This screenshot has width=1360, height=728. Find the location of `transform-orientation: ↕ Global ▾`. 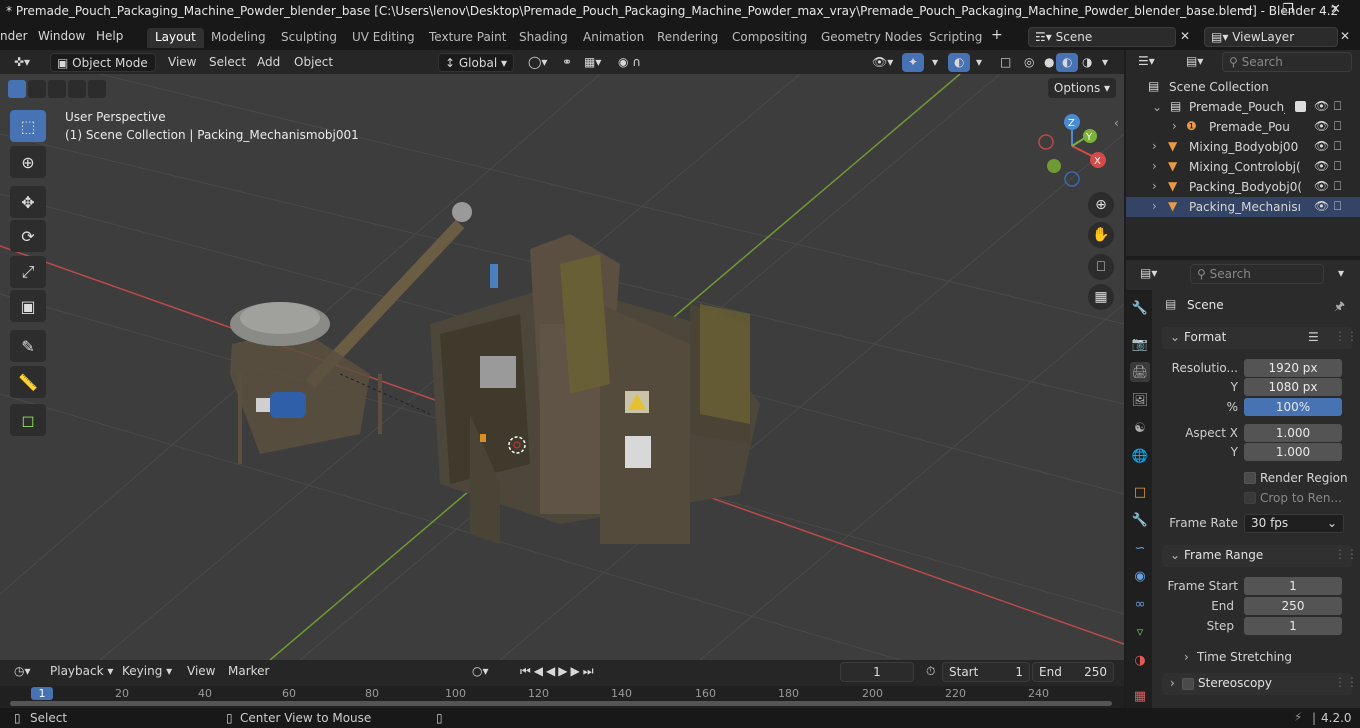

transform-orientation: ↕ Global ▾ is located at coordinates (476, 62).